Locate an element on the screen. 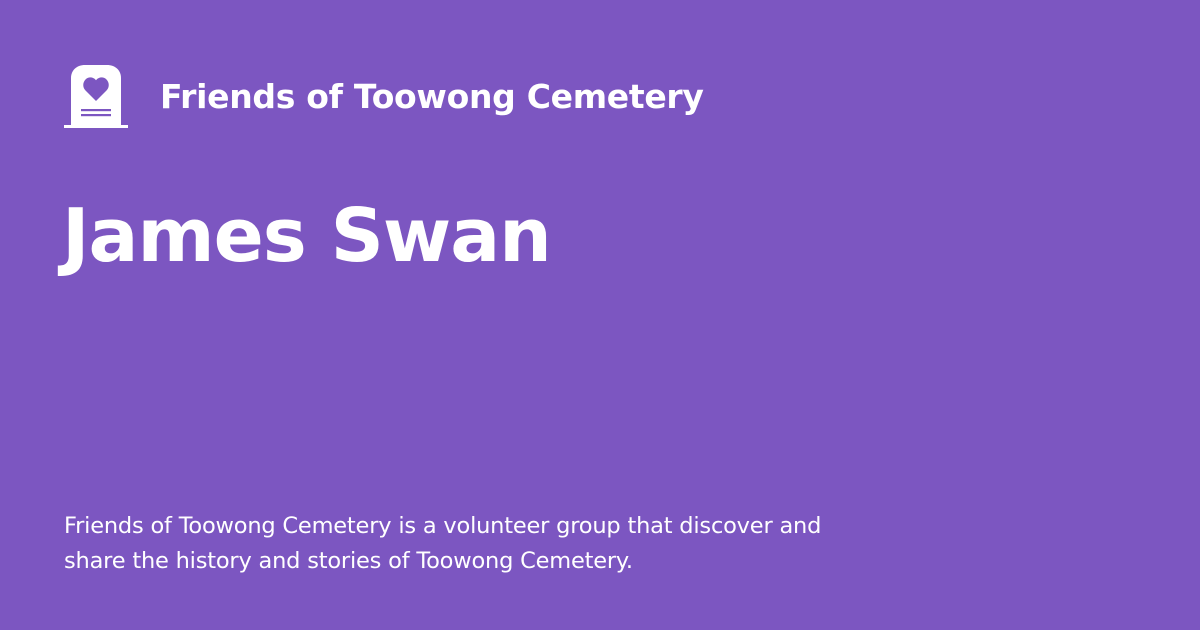  site-header: Friends of Toowong Cemetery is located at coordinates (384, 96).